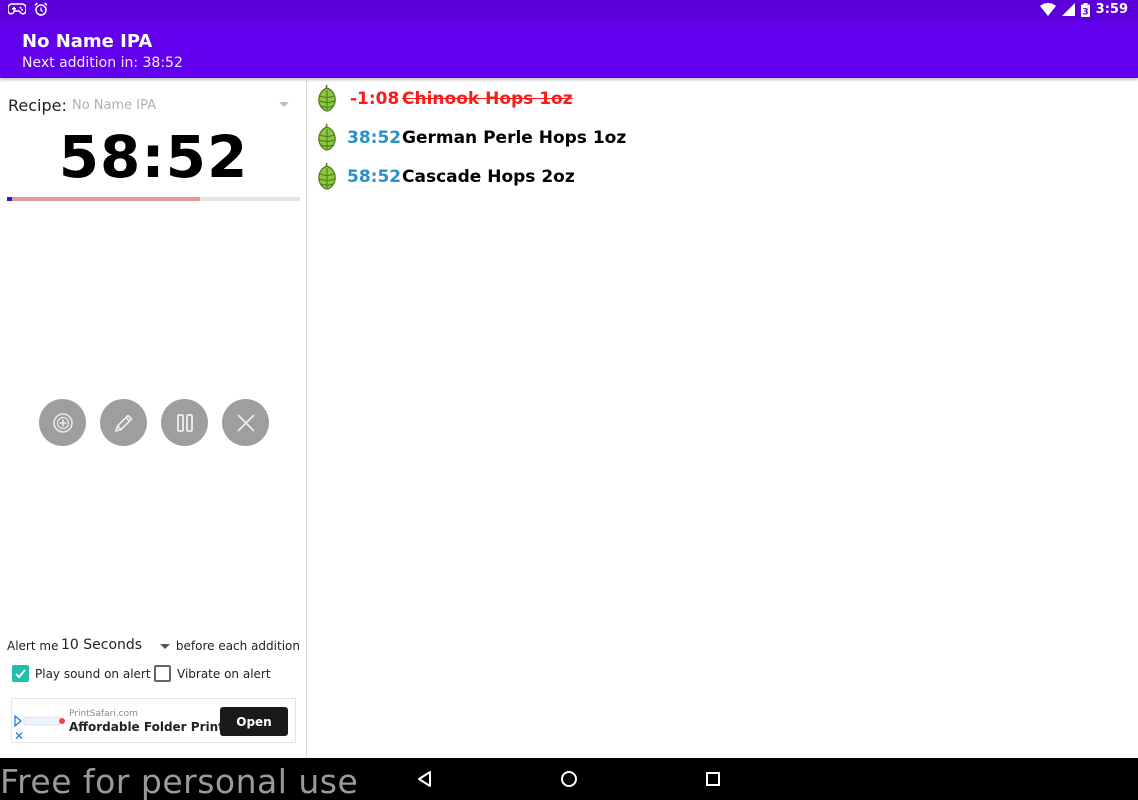 The image size is (1138, 800). What do you see at coordinates (716, 103) in the screenshot?
I see `addition-row: -1:08 Chinook Hops 1oz` at bounding box center [716, 103].